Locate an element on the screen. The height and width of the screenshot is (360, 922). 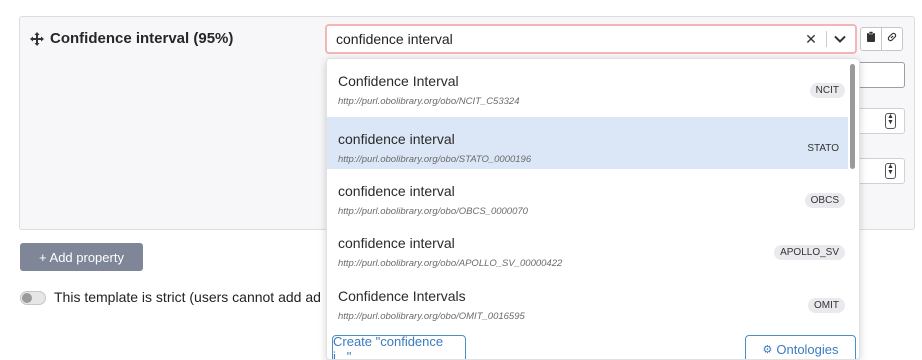
create-term-button: Create "confidence i..." is located at coordinates (399, 346).